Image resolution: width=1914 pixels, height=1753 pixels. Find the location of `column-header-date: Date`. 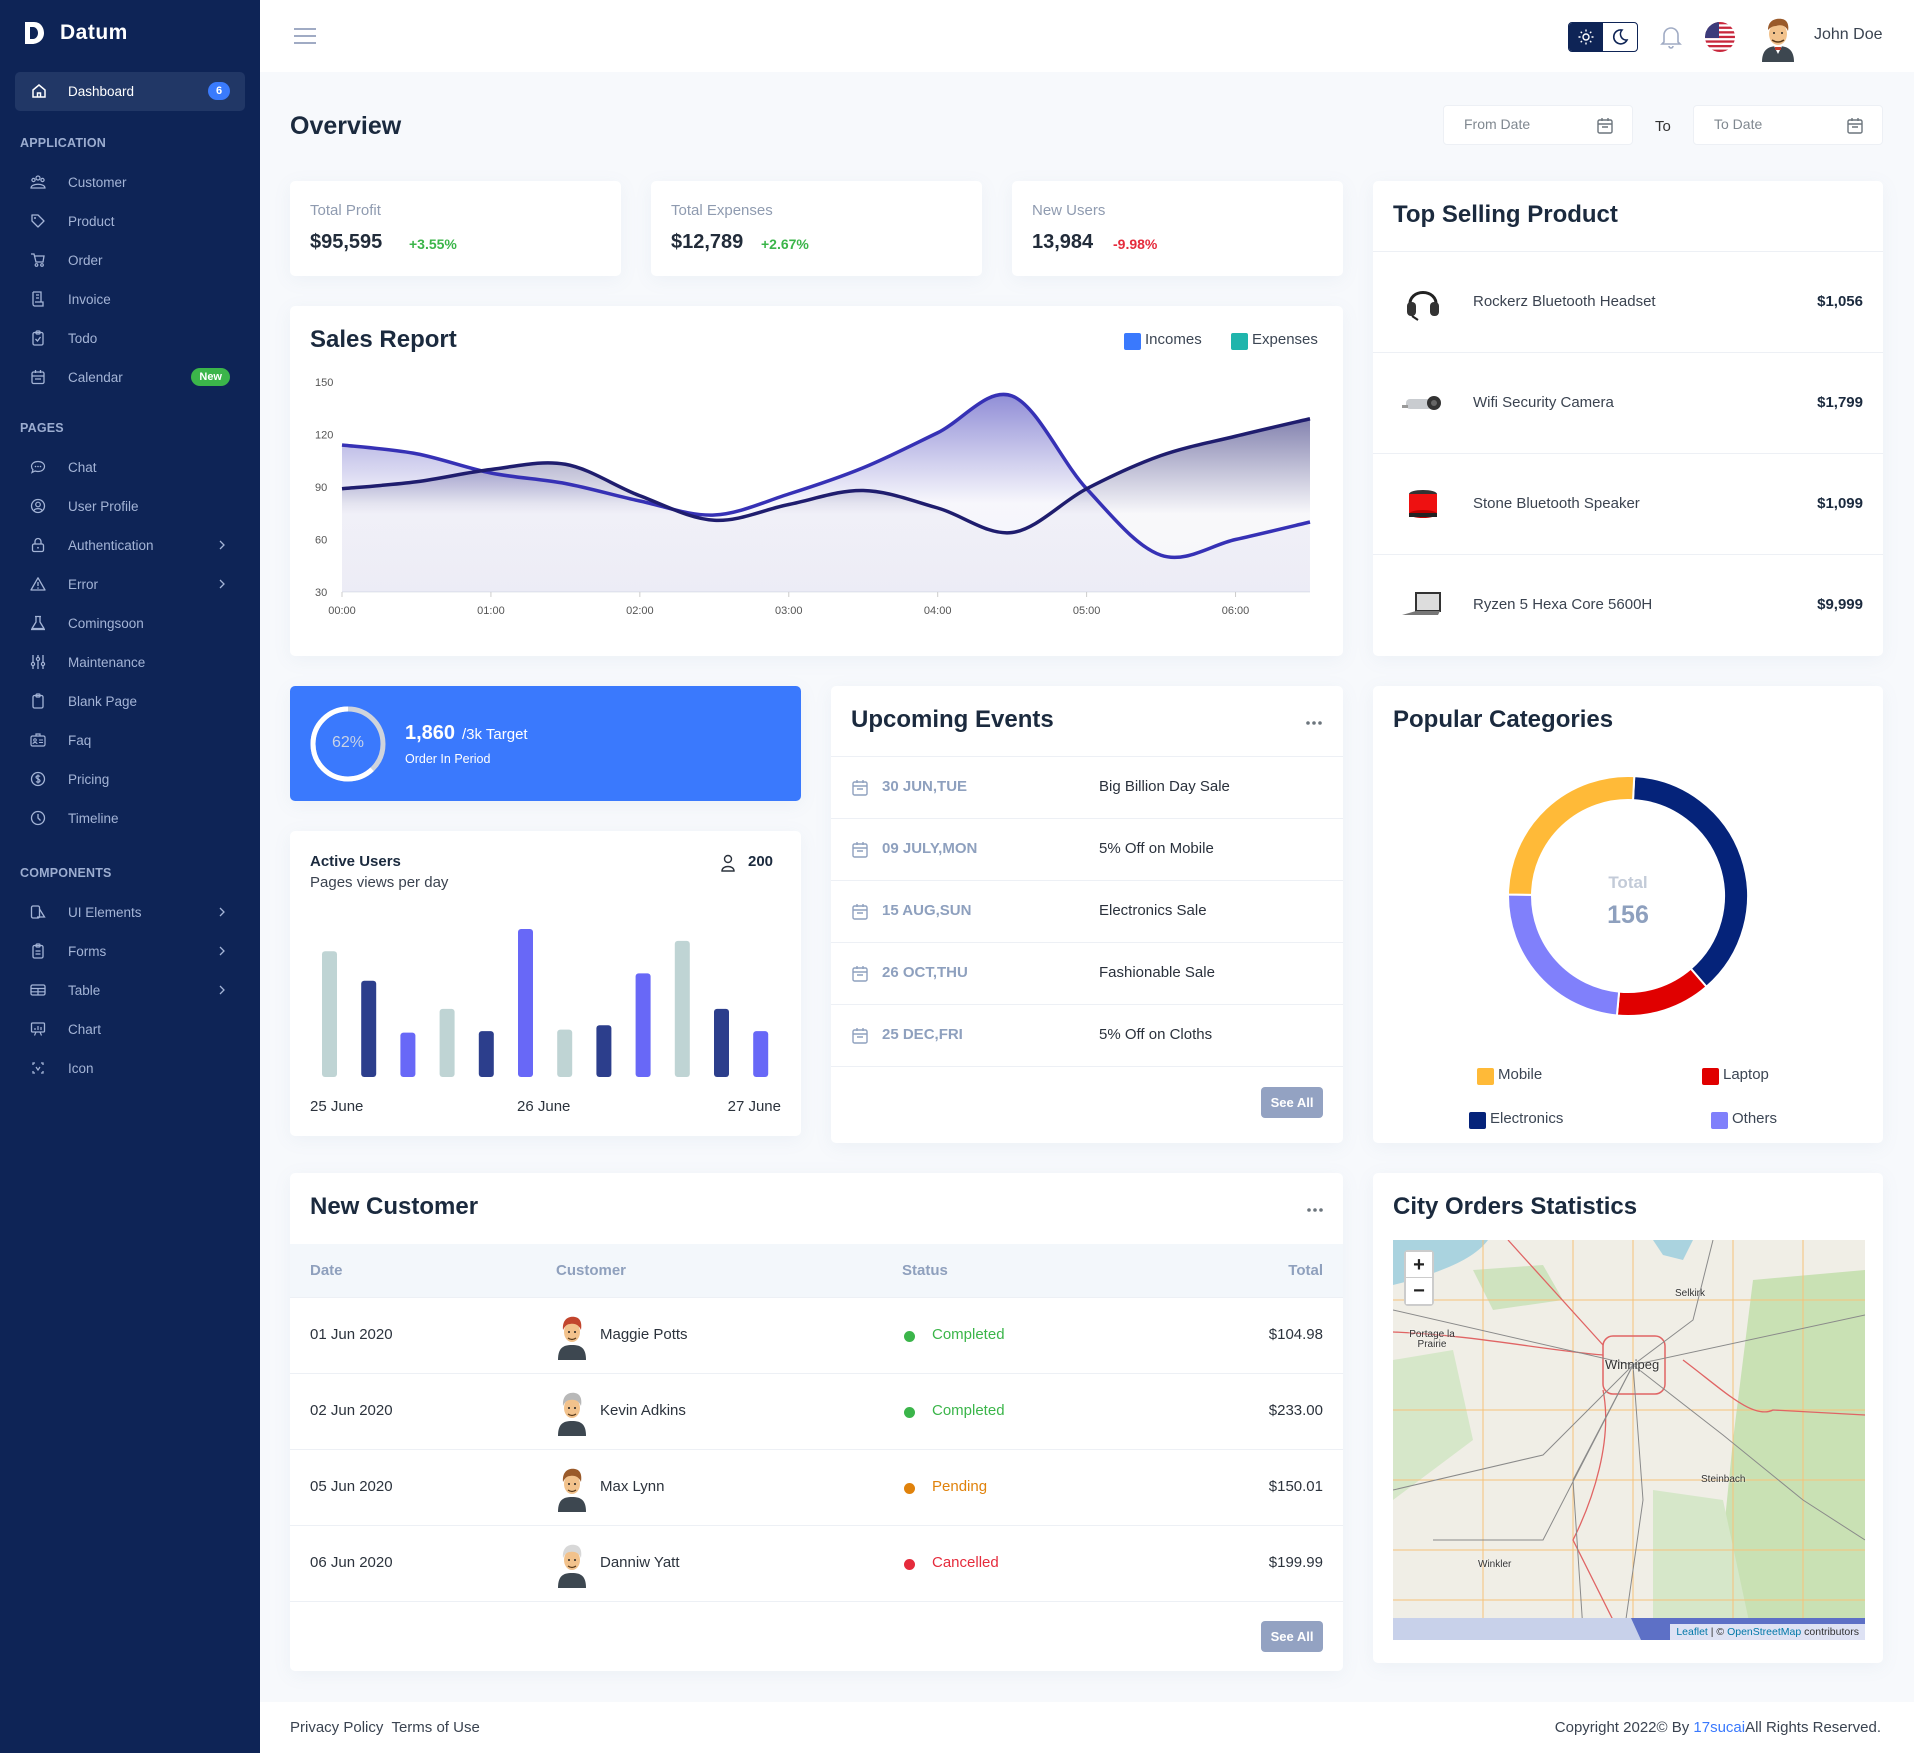

column-header-date: Date is located at coordinates (326, 1270).